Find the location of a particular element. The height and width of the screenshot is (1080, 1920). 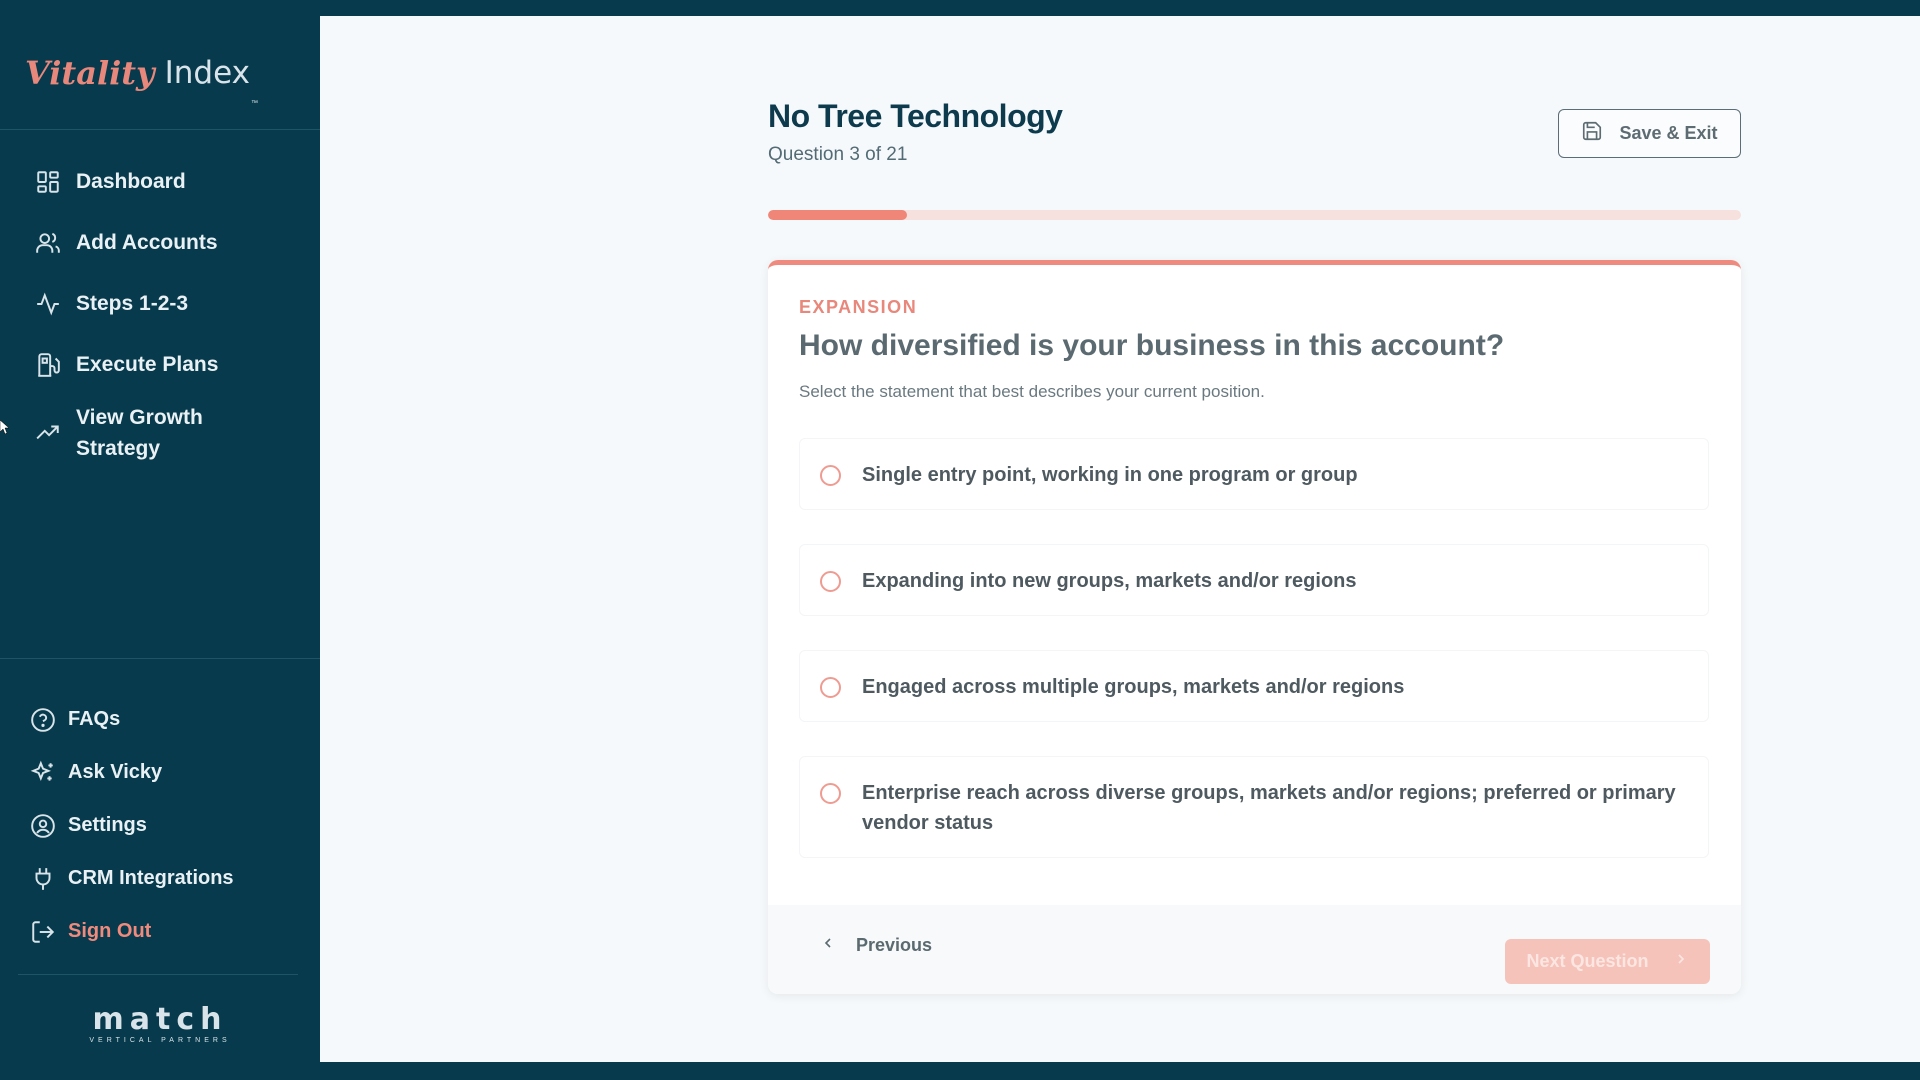

sidebar-item-settings: Settings is located at coordinates (160, 825).